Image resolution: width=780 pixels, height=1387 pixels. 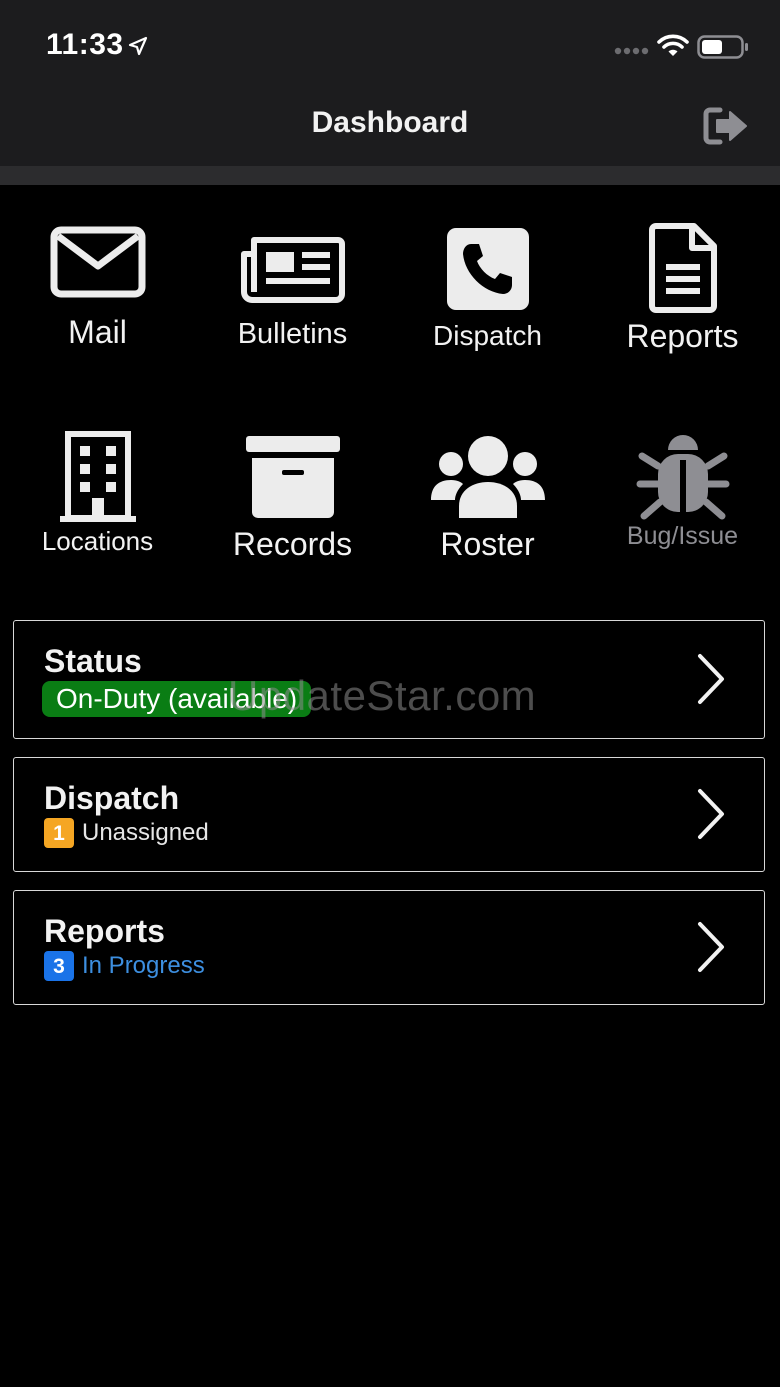 What do you see at coordinates (292, 270) in the screenshot?
I see `newspaper-icon` at bounding box center [292, 270].